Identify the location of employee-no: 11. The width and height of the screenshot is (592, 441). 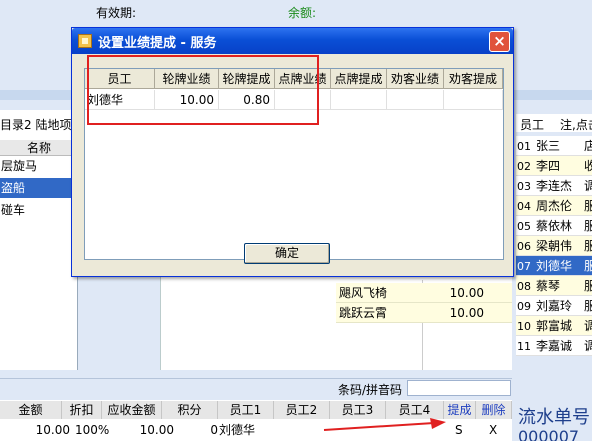
(524, 346).